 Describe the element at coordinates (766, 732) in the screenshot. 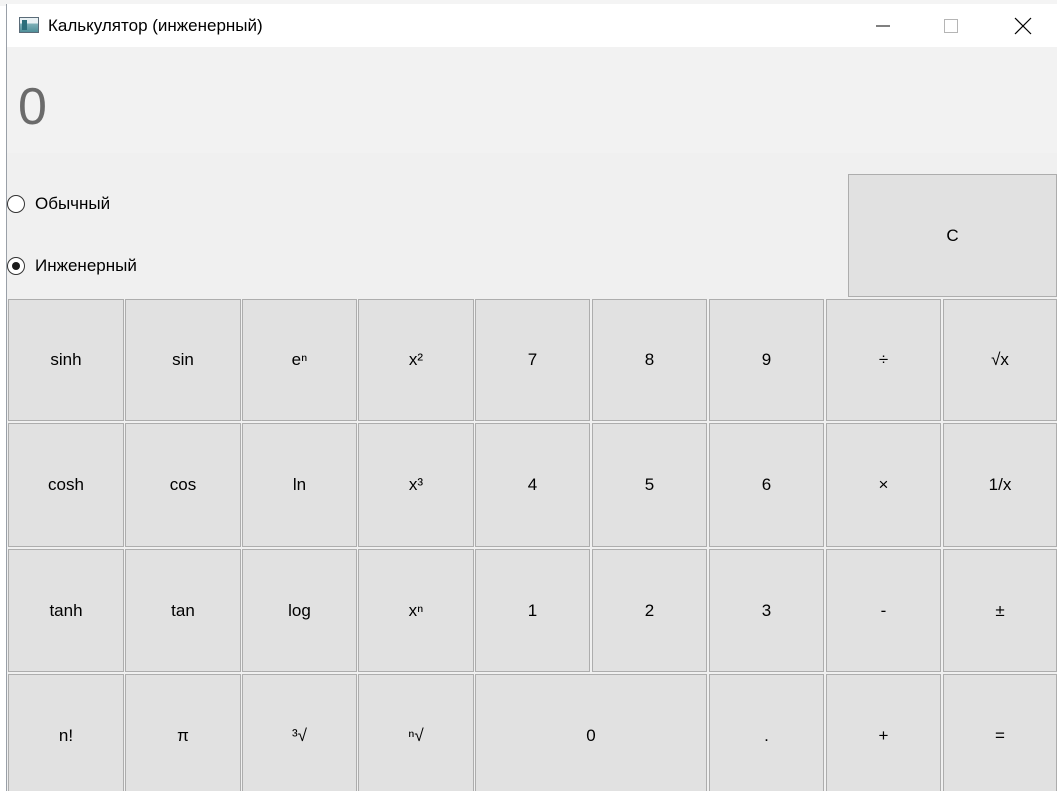

I see `decimal-button: .` at that location.